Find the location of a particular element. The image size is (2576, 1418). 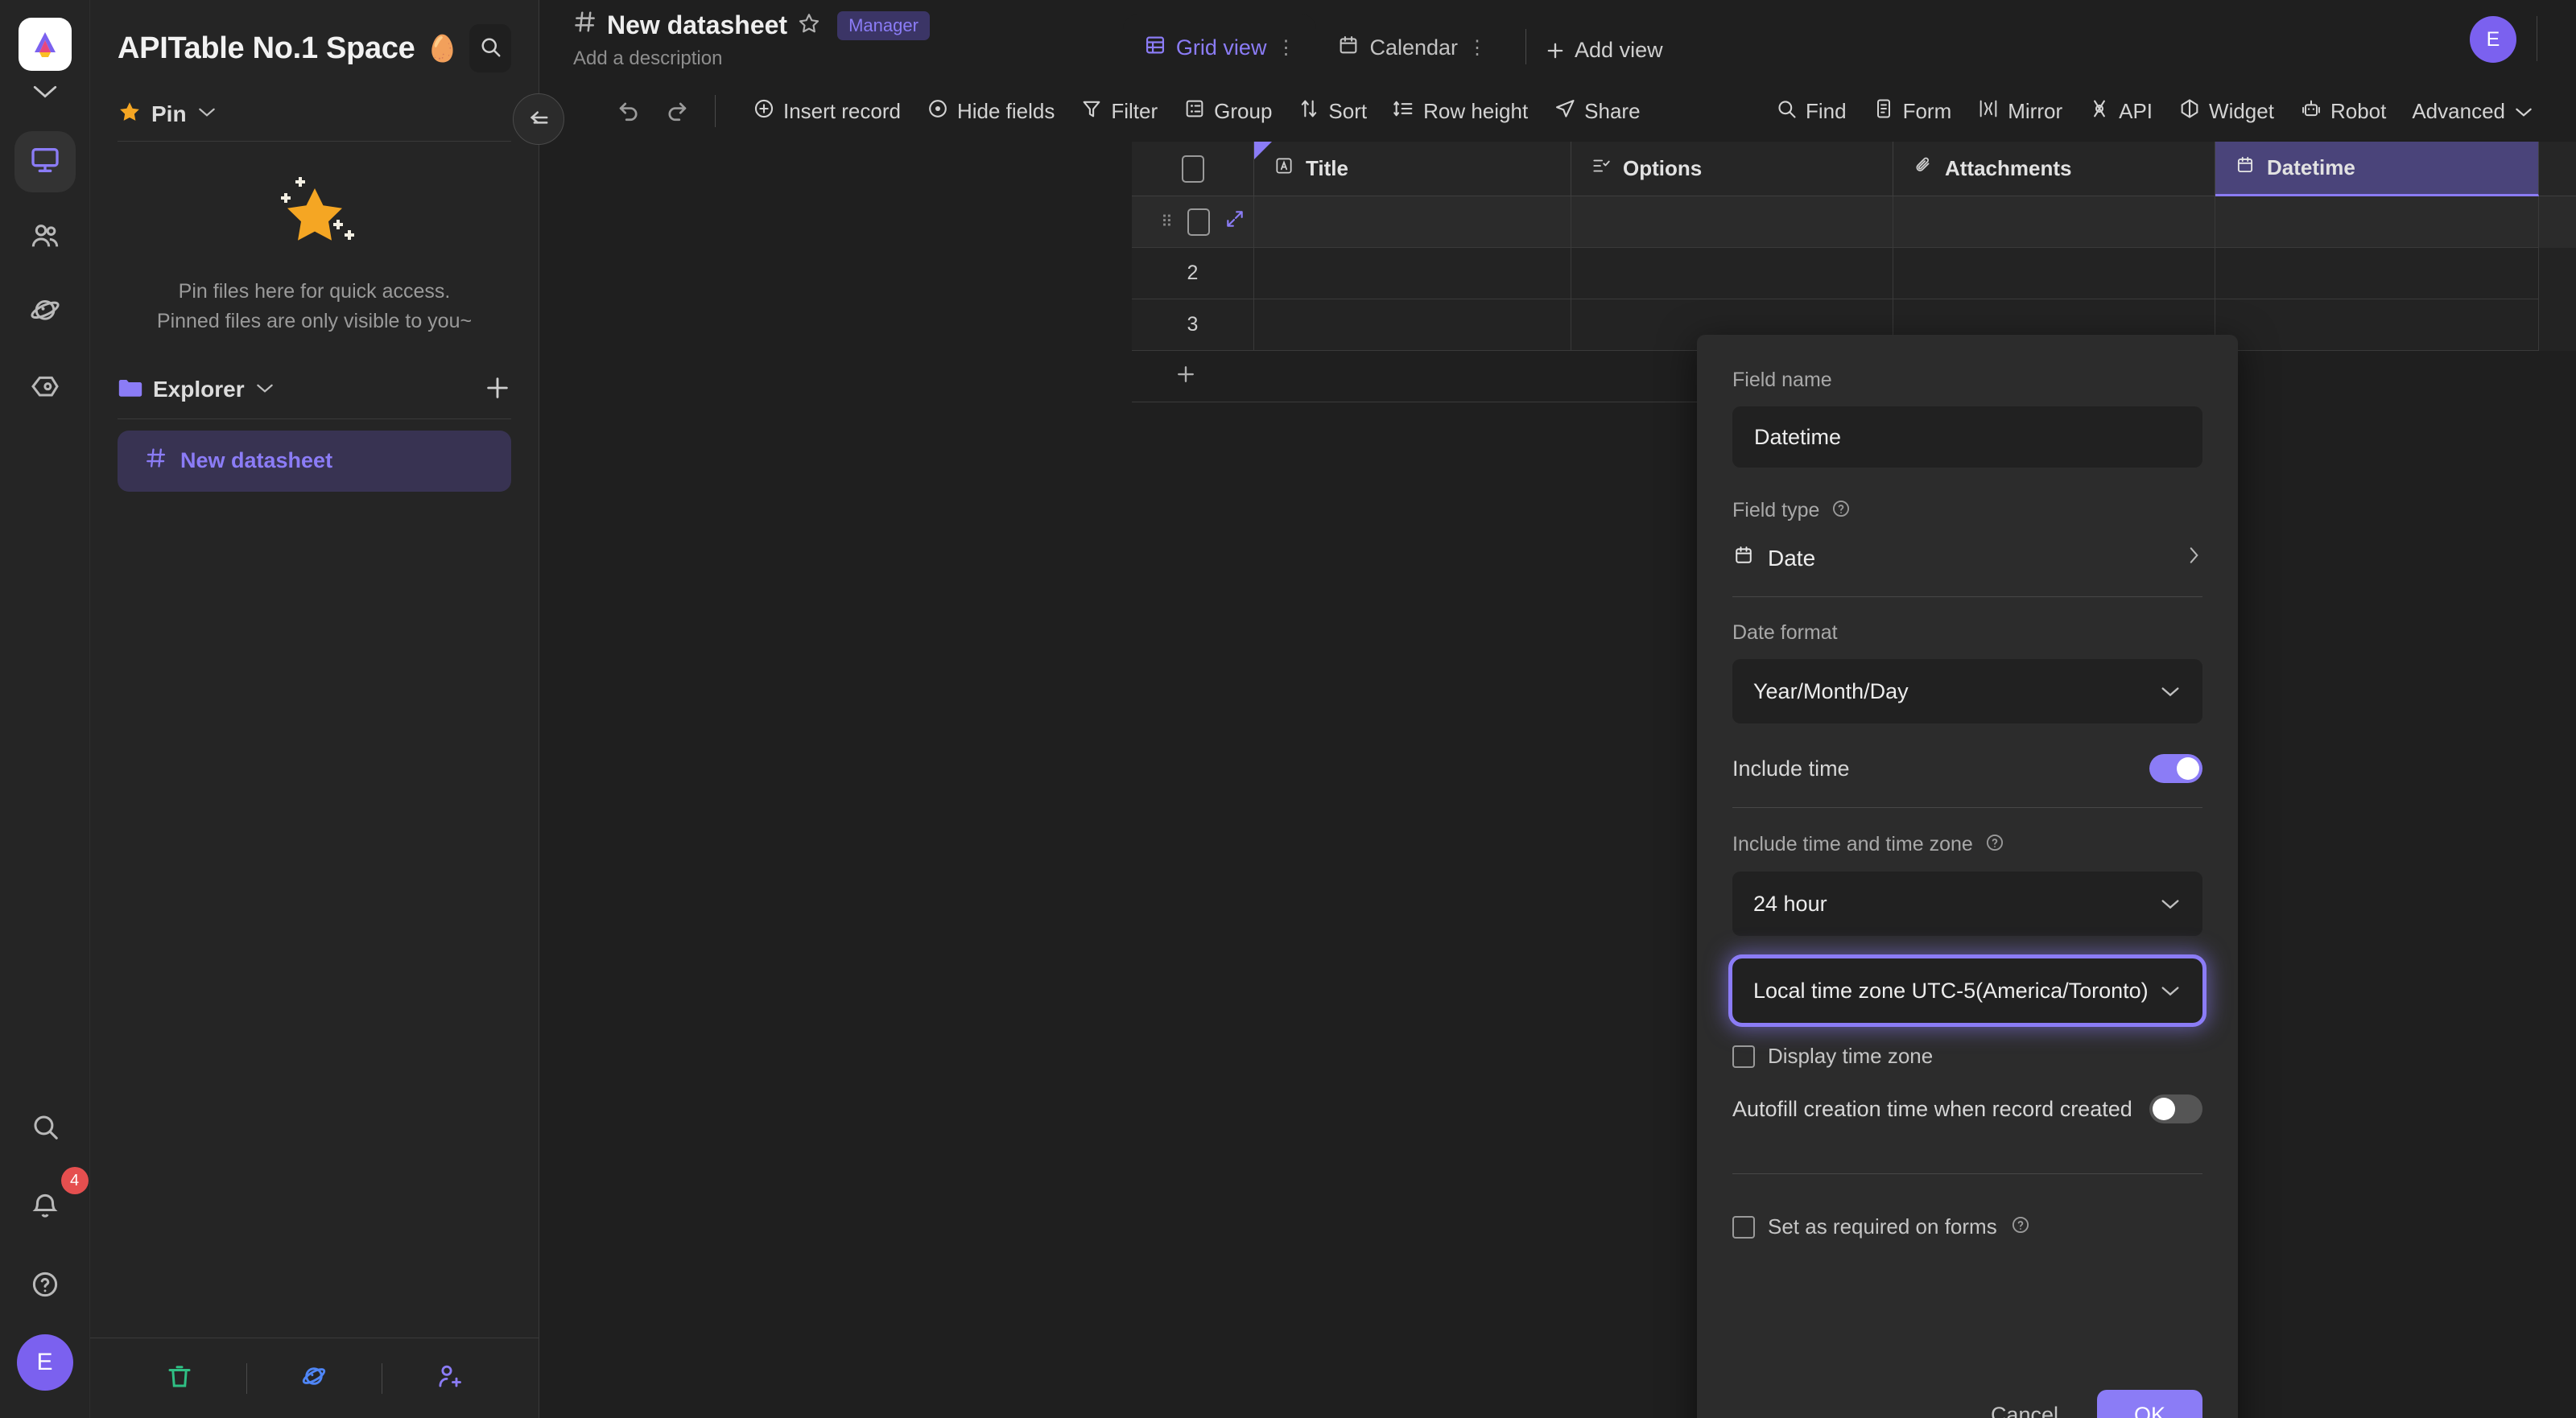

space-name: APITable No.1 Space is located at coordinates (266, 48).